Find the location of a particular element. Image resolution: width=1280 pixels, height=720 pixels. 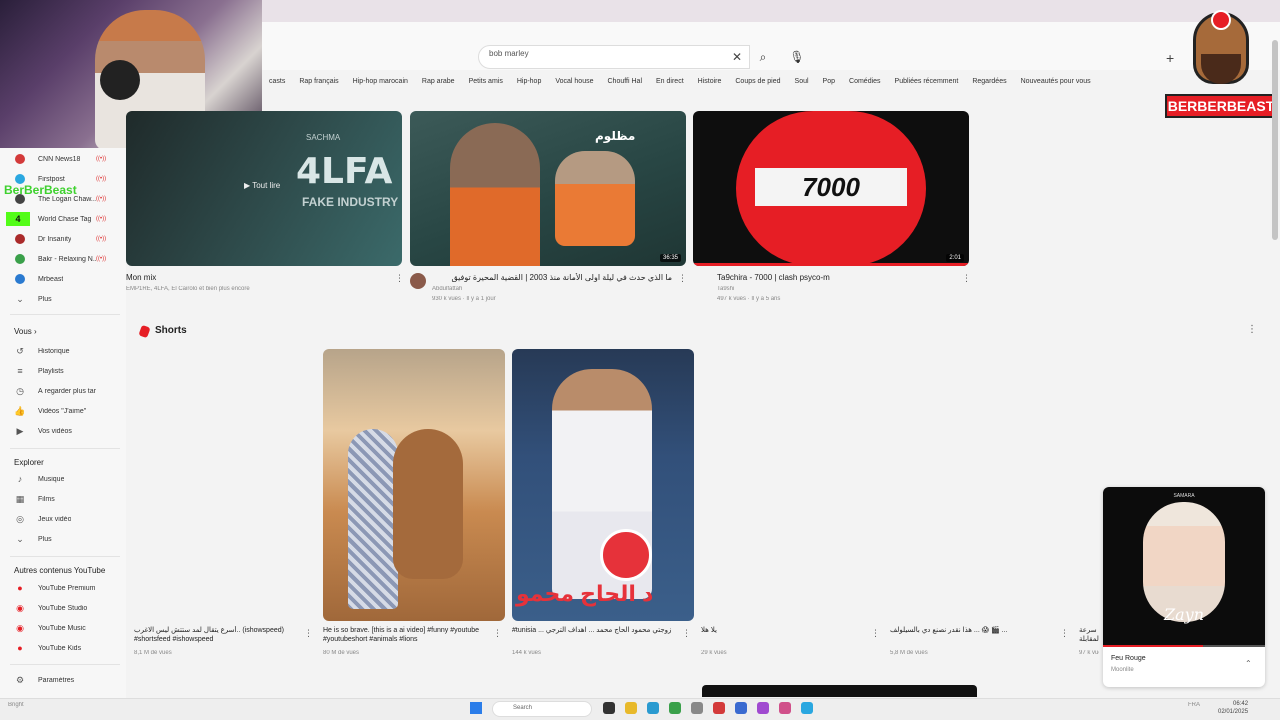

filter-chip: Vocal house is located at coordinates (574, 85).